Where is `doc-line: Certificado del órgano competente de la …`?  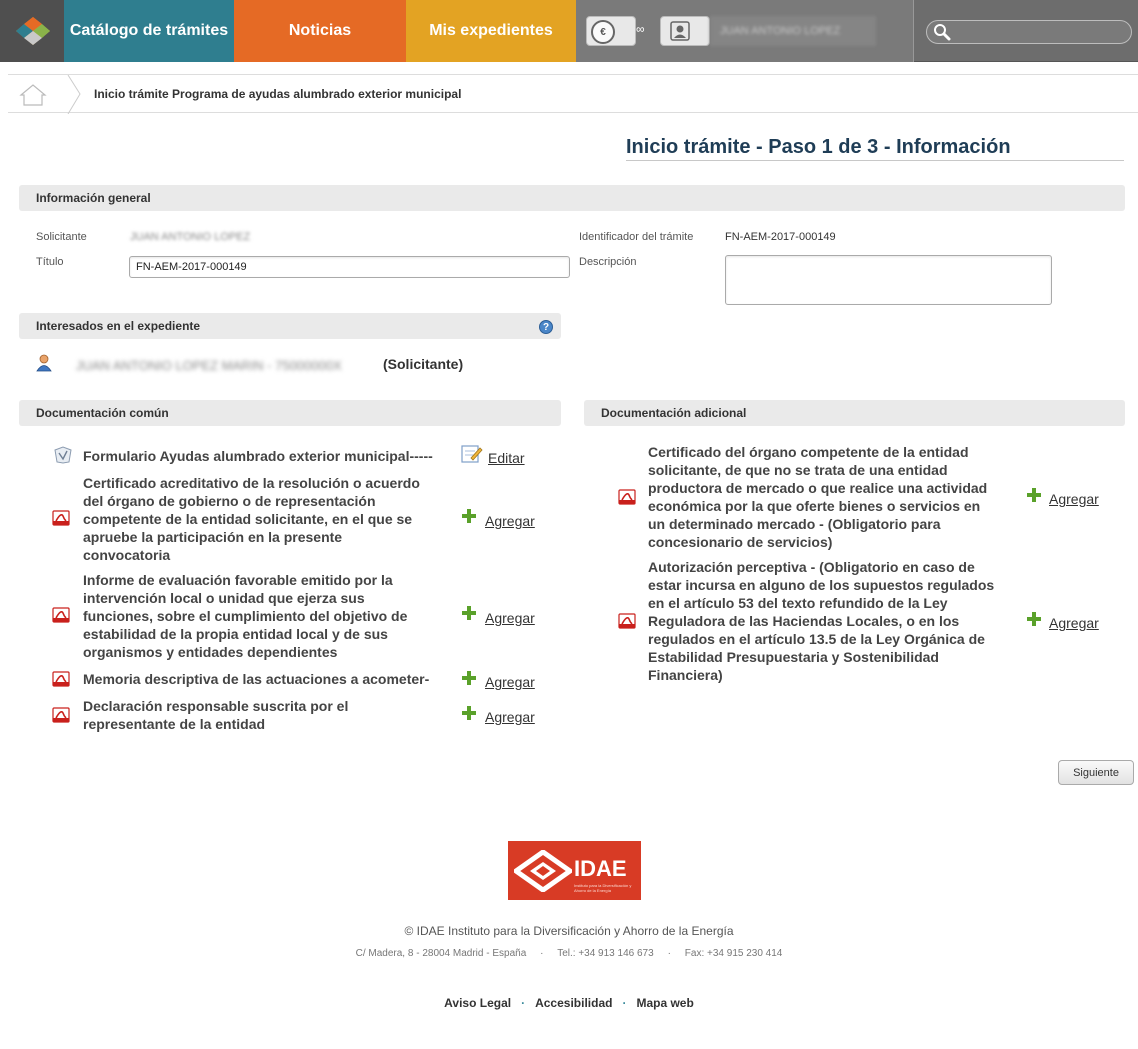
doc-line: Certificado del órgano competente de la … is located at coordinates (808, 452).